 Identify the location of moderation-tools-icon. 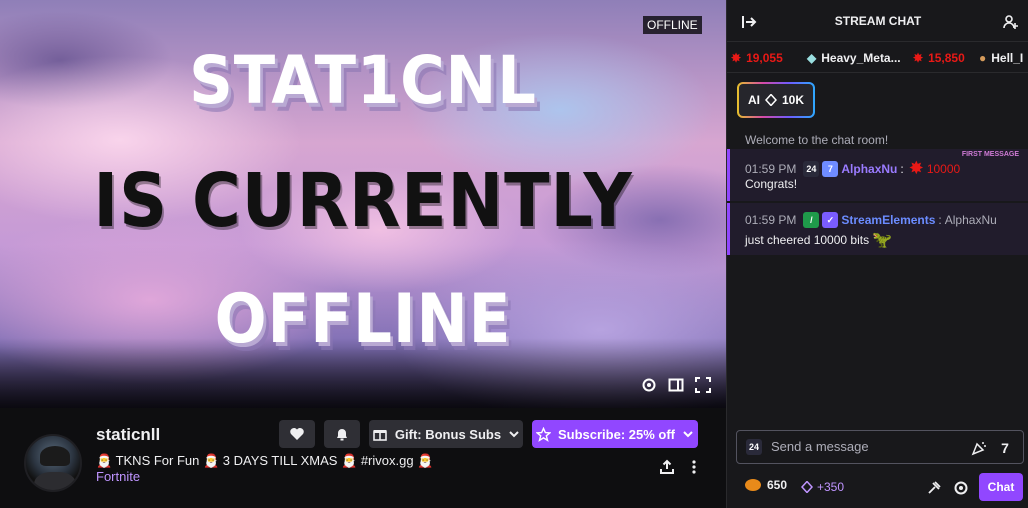
(934, 488).